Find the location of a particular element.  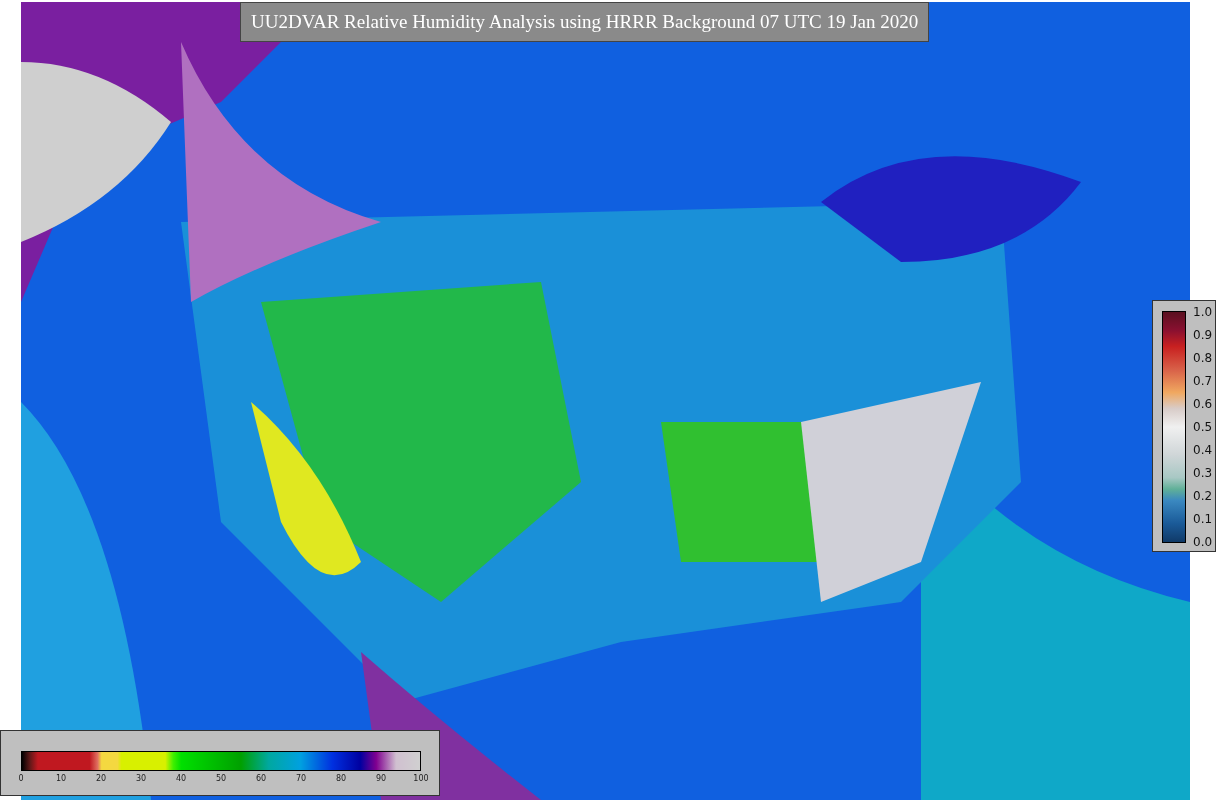

scale-label: 100 is located at coordinates (421, 778).